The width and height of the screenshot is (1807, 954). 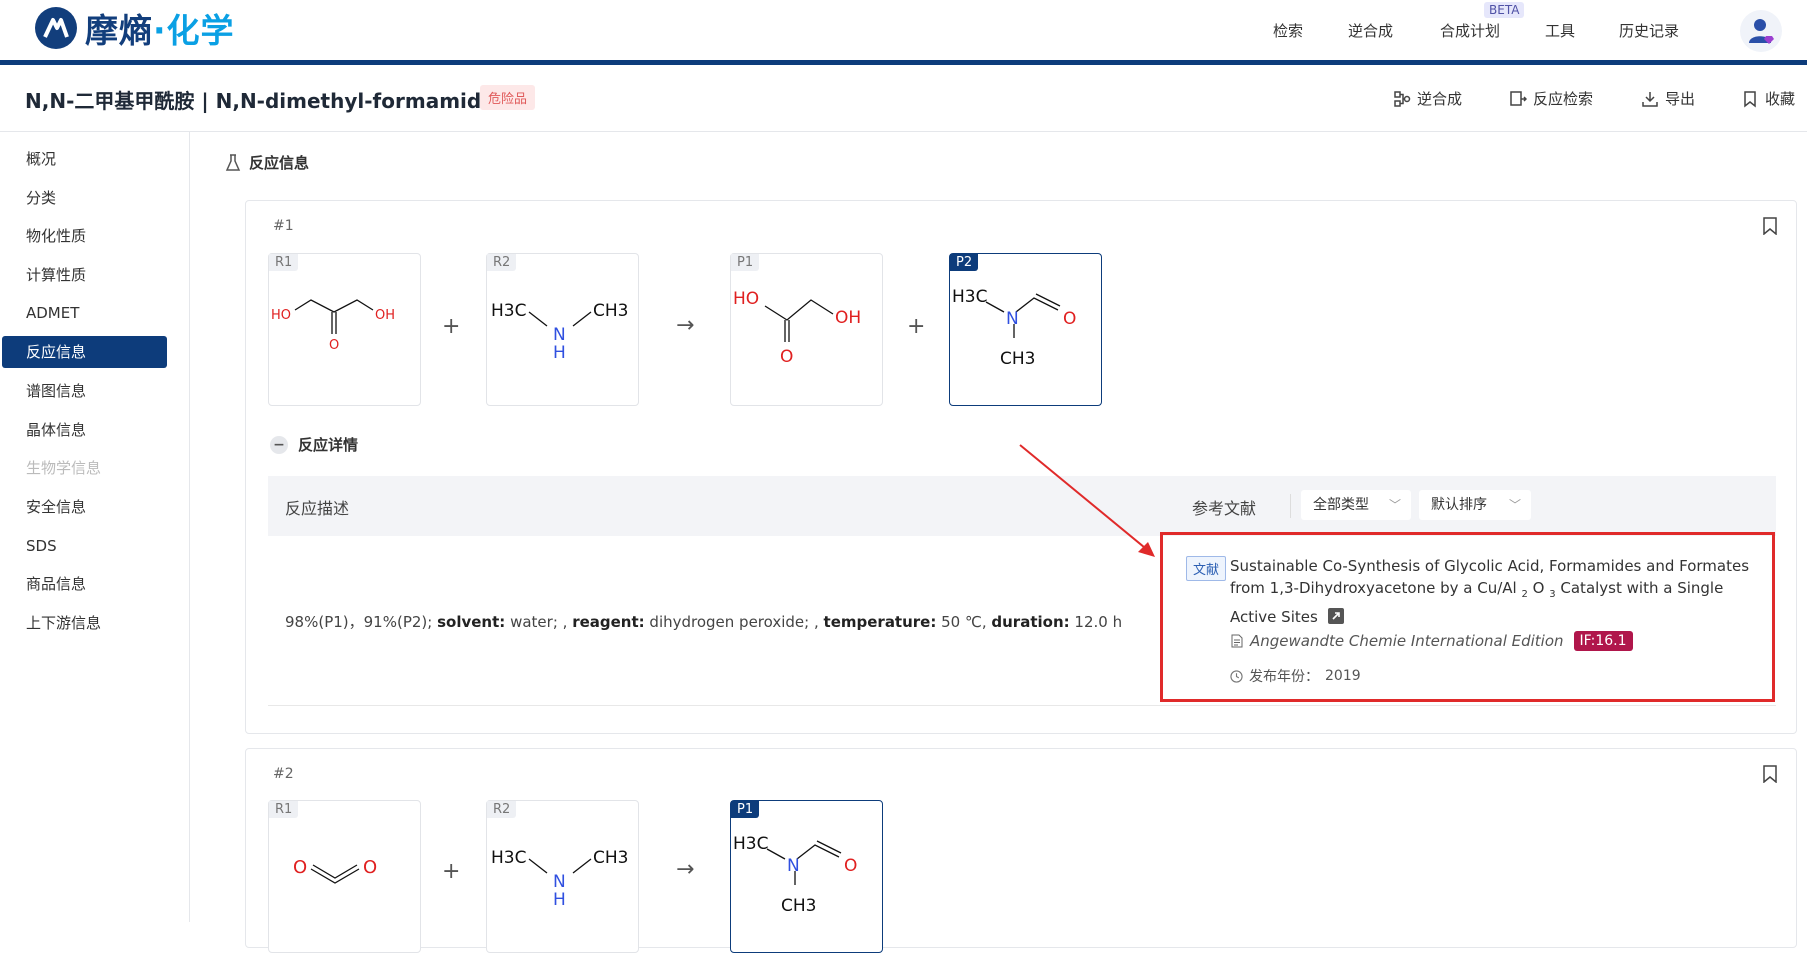 I want to click on atom-label: HO, so click(x=281, y=315).